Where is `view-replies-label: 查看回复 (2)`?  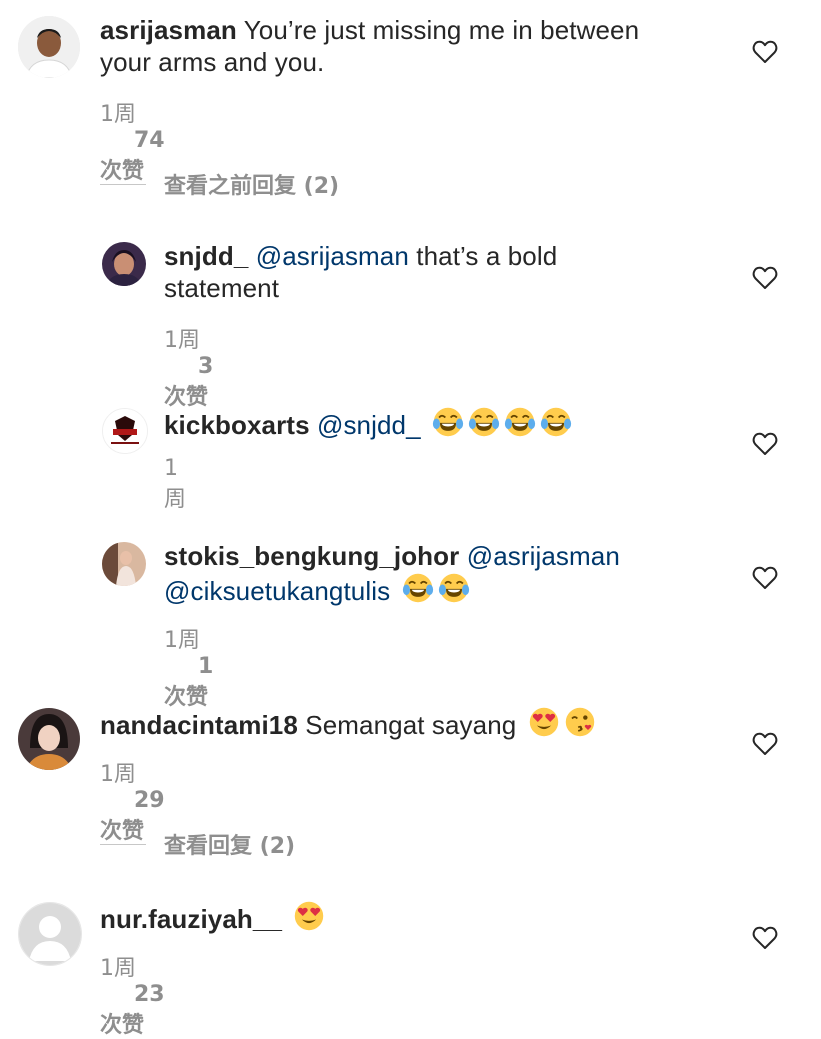 view-replies-label: 查看回复 (2) is located at coordinates (229, 844).